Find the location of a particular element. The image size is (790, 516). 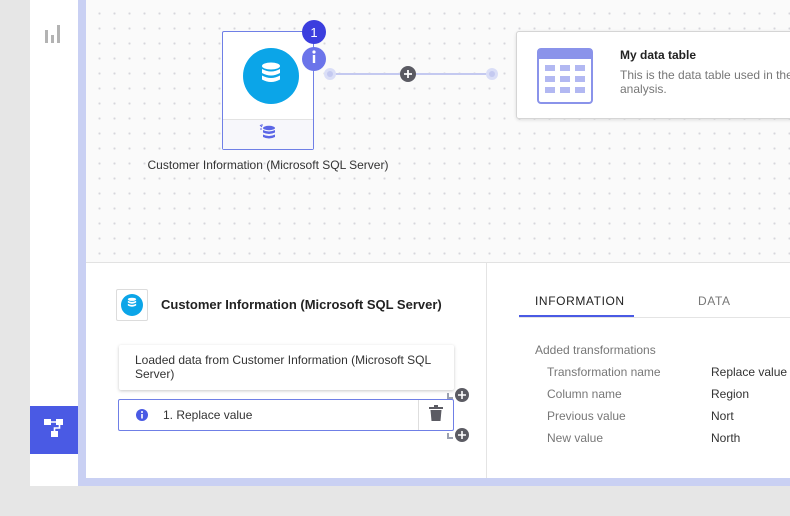

tab-divider is located at coordinates (654, 317).